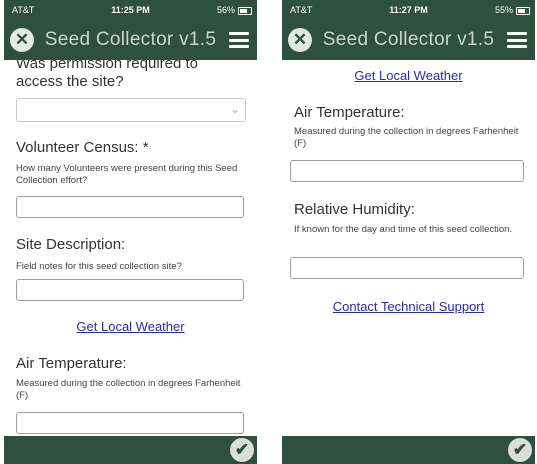  I want to click on chevron-down-icon: ⌄, so click(234, 109).